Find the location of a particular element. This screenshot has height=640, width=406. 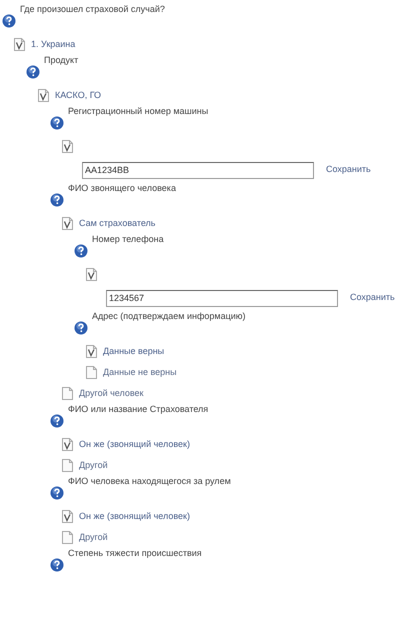

question-text: Номер телефона is located at coordinates (128, 239).